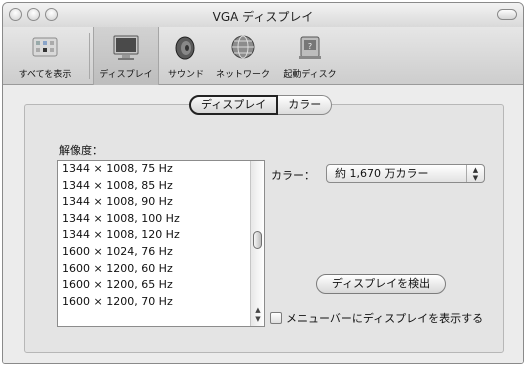  What do you see at coordinates (154, 186) in the screenshot?
I see `list-item: 1344 × 1008, 85 Hz` at bounding box center [154, 186].